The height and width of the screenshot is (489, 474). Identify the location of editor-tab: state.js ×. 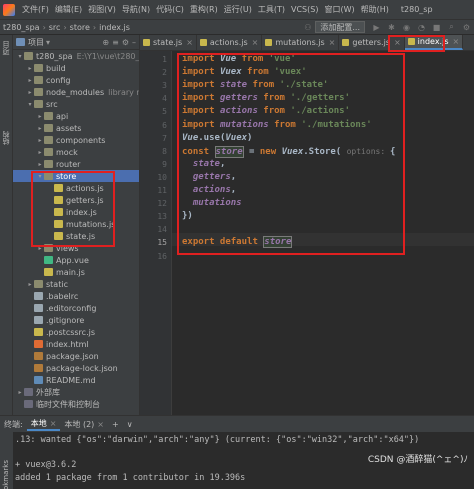
(168, 42).